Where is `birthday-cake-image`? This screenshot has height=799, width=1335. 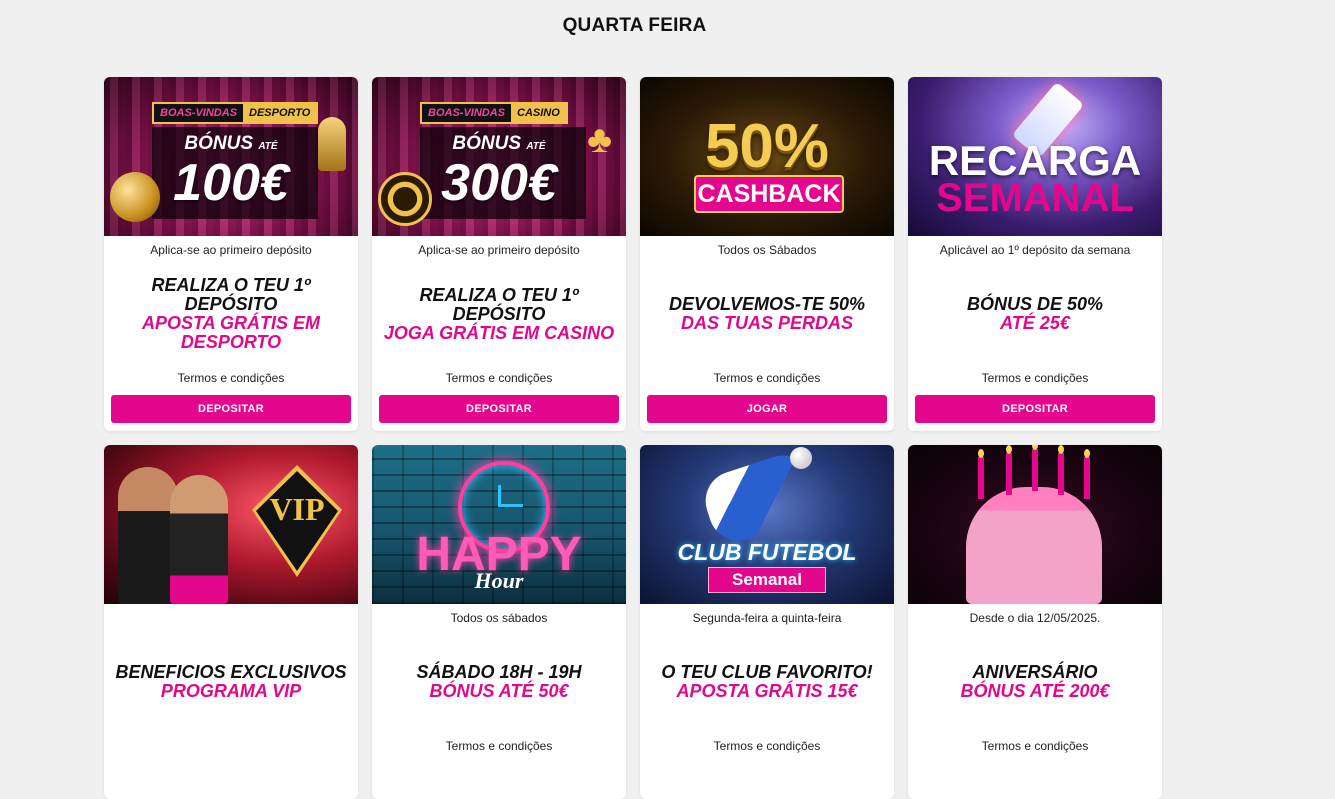 birthday-cake-image is located at coordinates (1034, 545).